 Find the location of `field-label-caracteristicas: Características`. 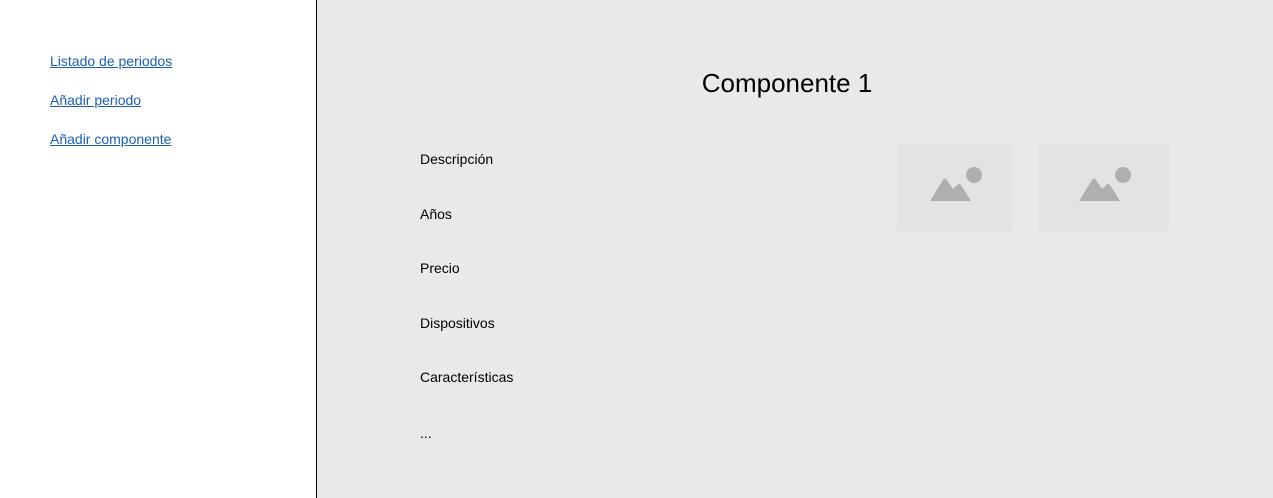

field-label-caracteristicas: Características is located at coordinates (467, 377).